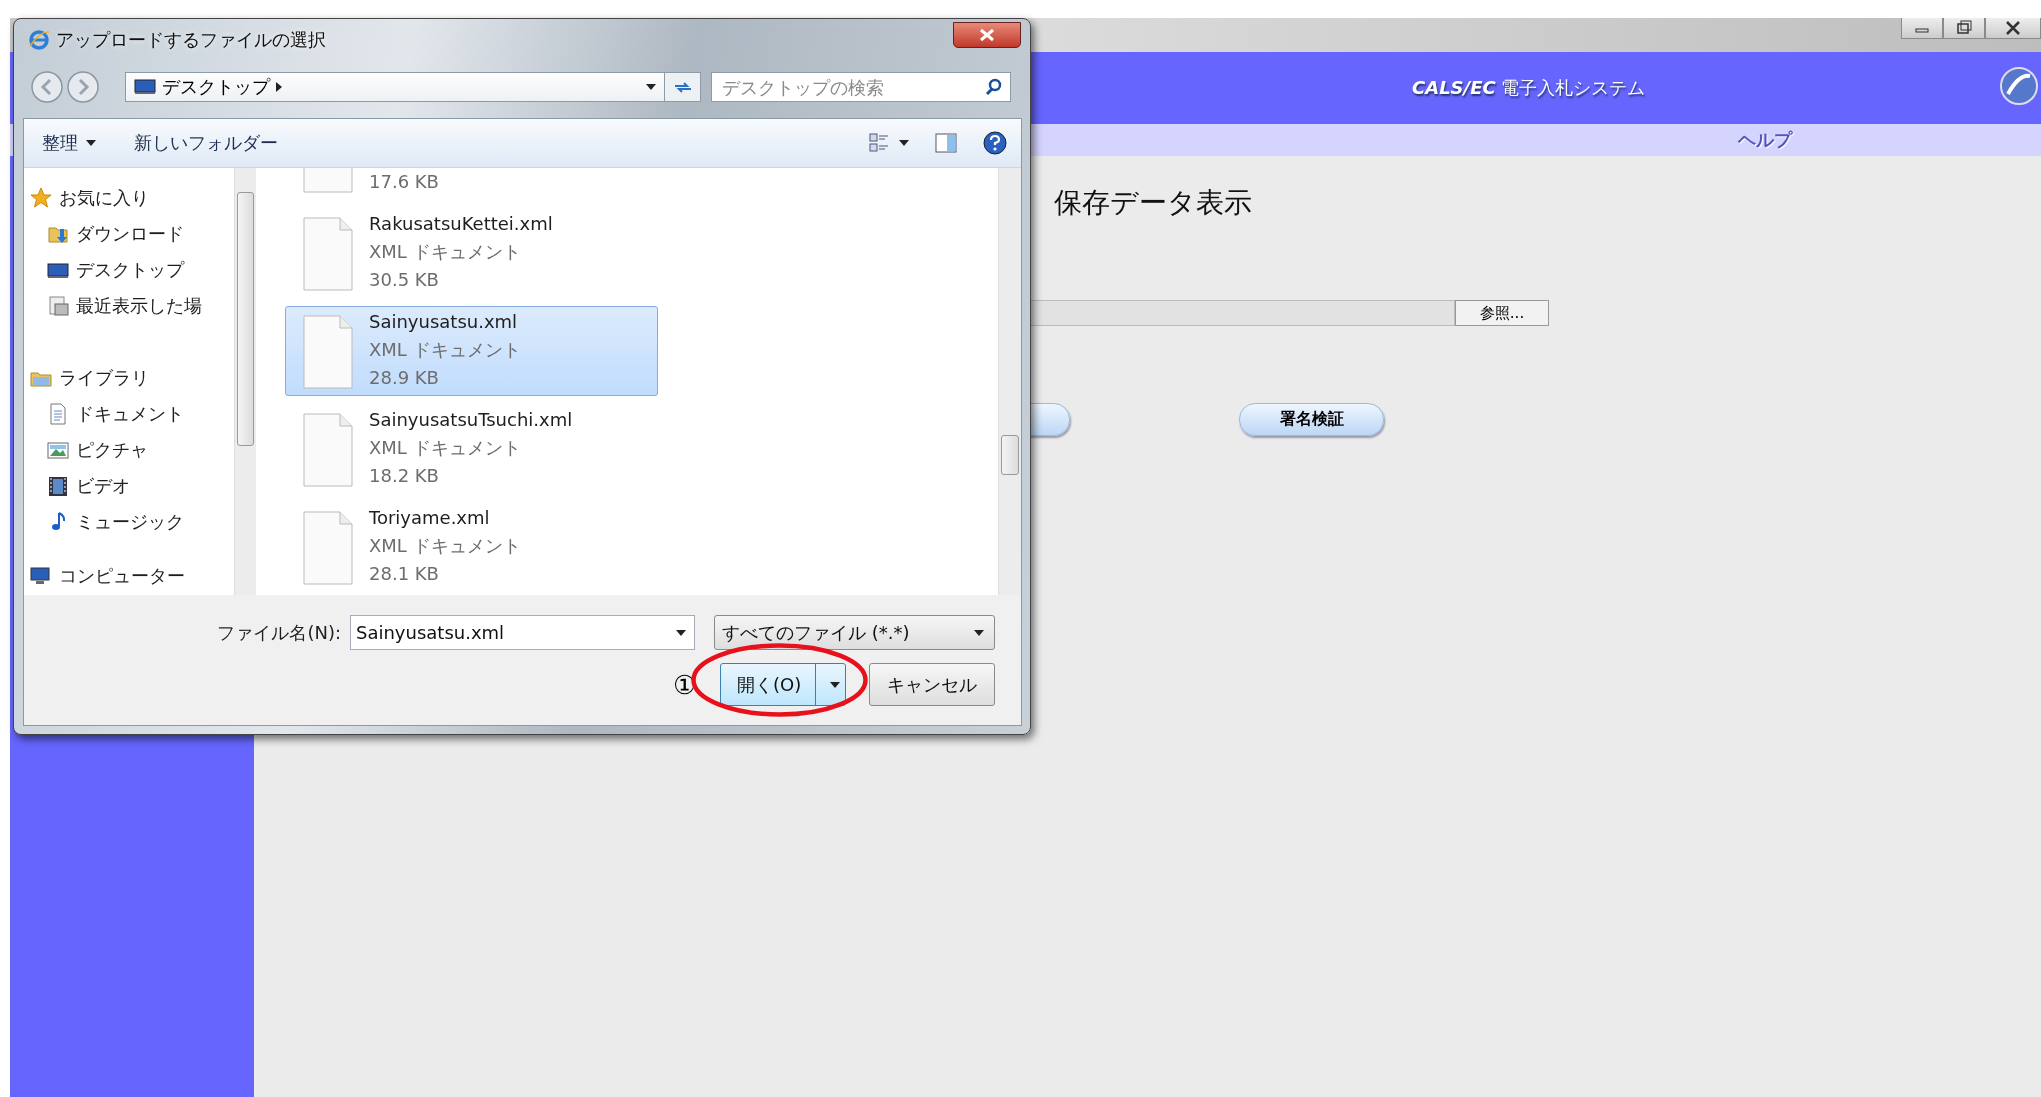 This screenshot has height=1097, width=2041. I want to click on view-list-icon, so click(879, 143).